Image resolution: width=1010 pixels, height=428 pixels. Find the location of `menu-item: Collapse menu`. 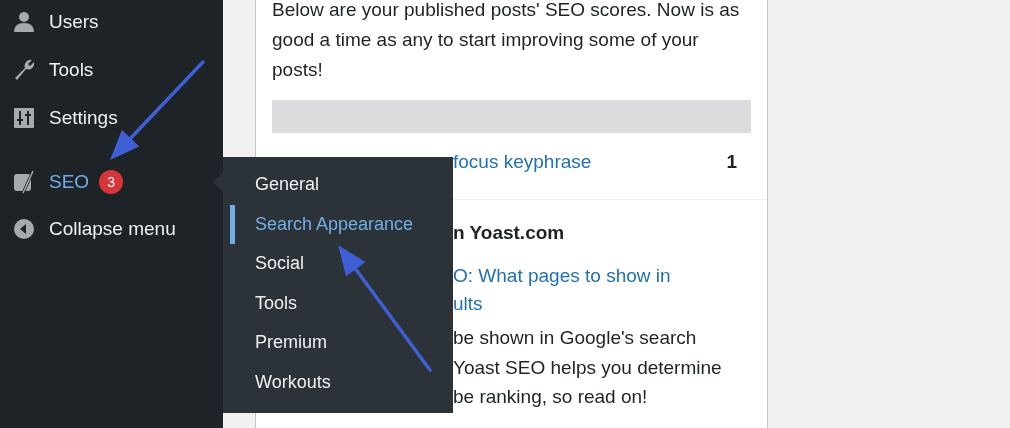

menu-item: Collapse menu is located at coordinates (112, 229).